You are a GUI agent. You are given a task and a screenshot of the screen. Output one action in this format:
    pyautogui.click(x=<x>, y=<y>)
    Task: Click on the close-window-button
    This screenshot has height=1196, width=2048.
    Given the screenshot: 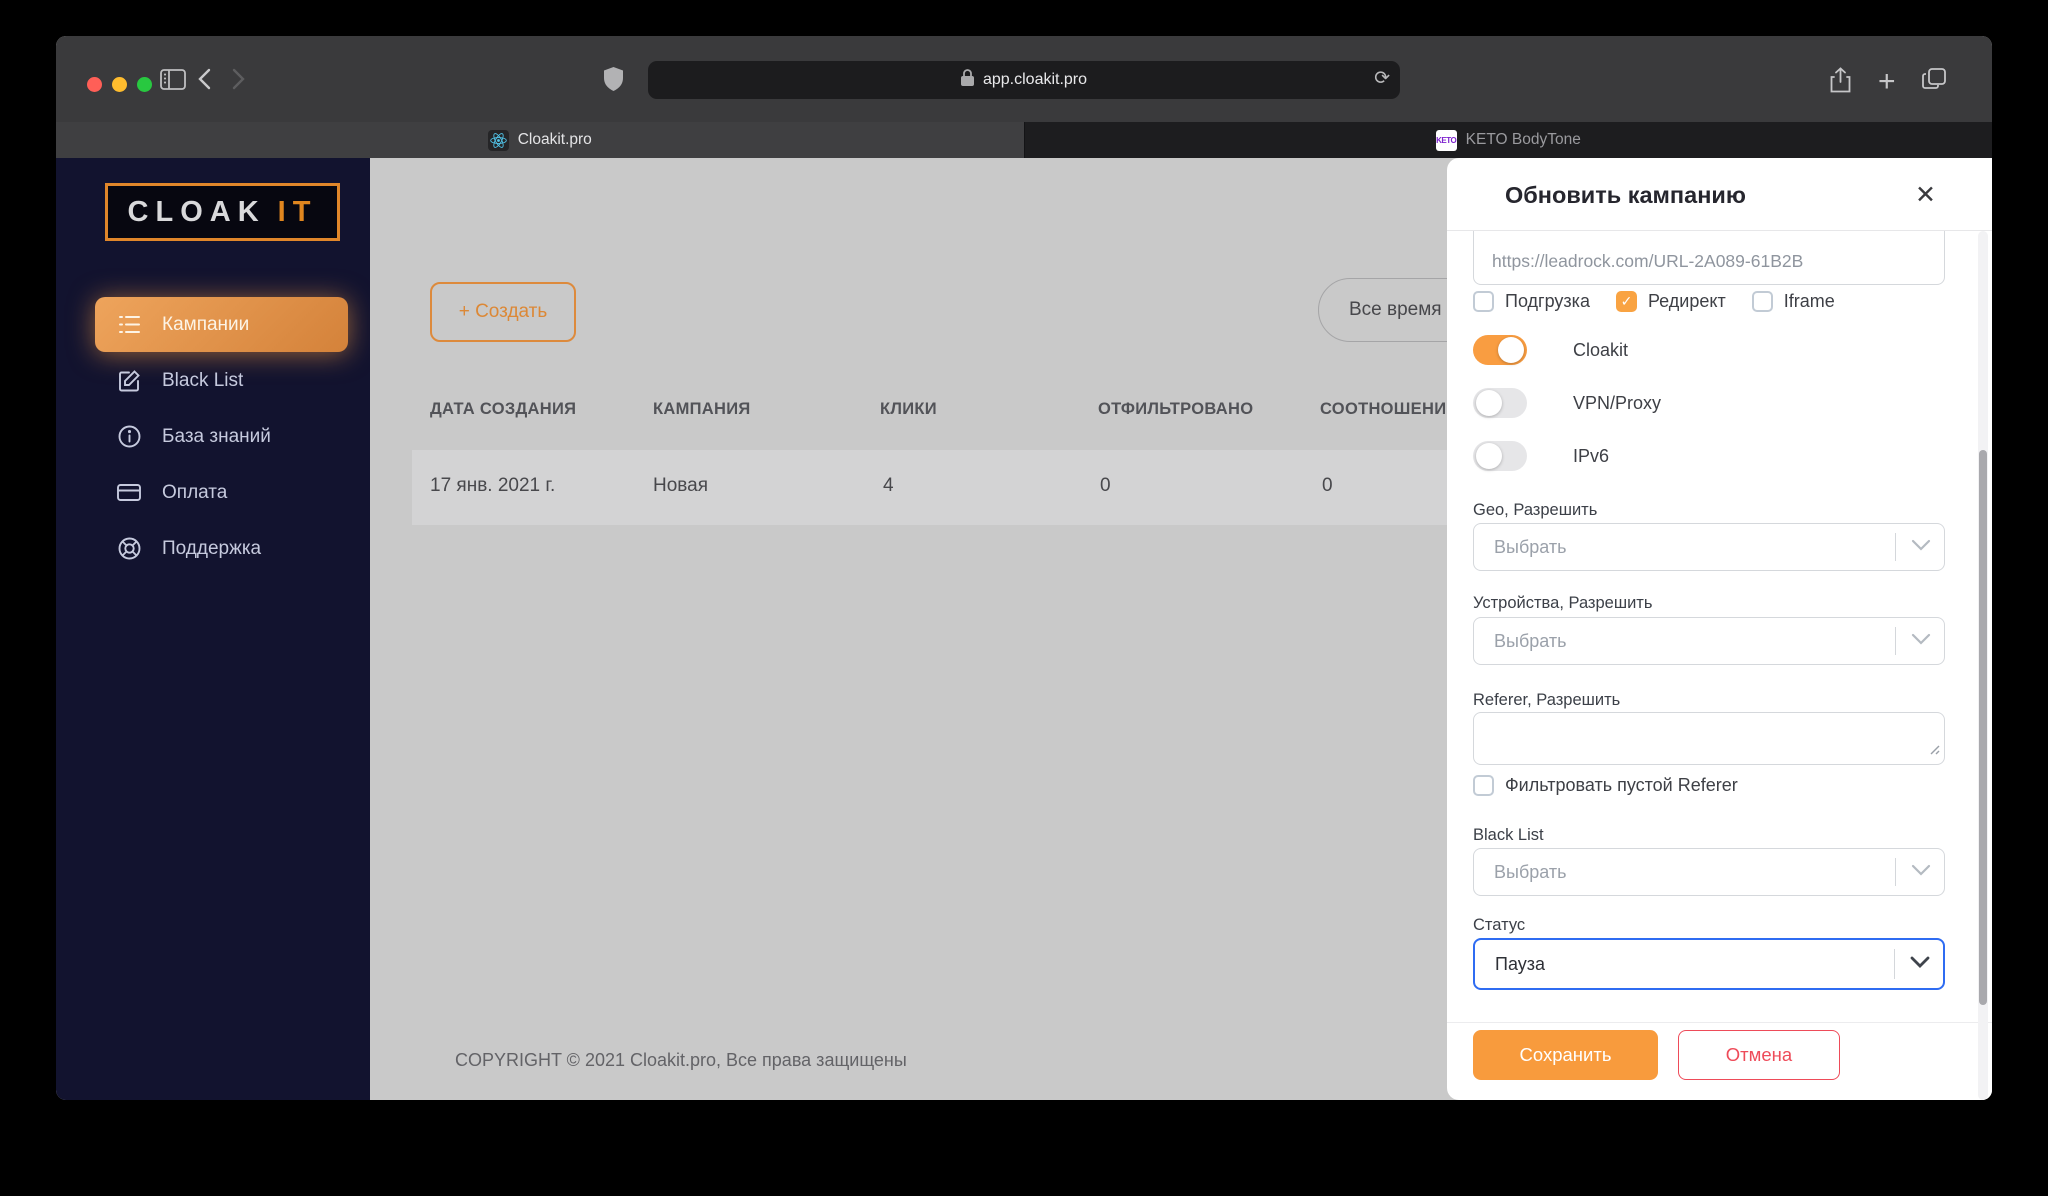 What is the action you would take?
    pyautogui.click(x=94, y=84)
    